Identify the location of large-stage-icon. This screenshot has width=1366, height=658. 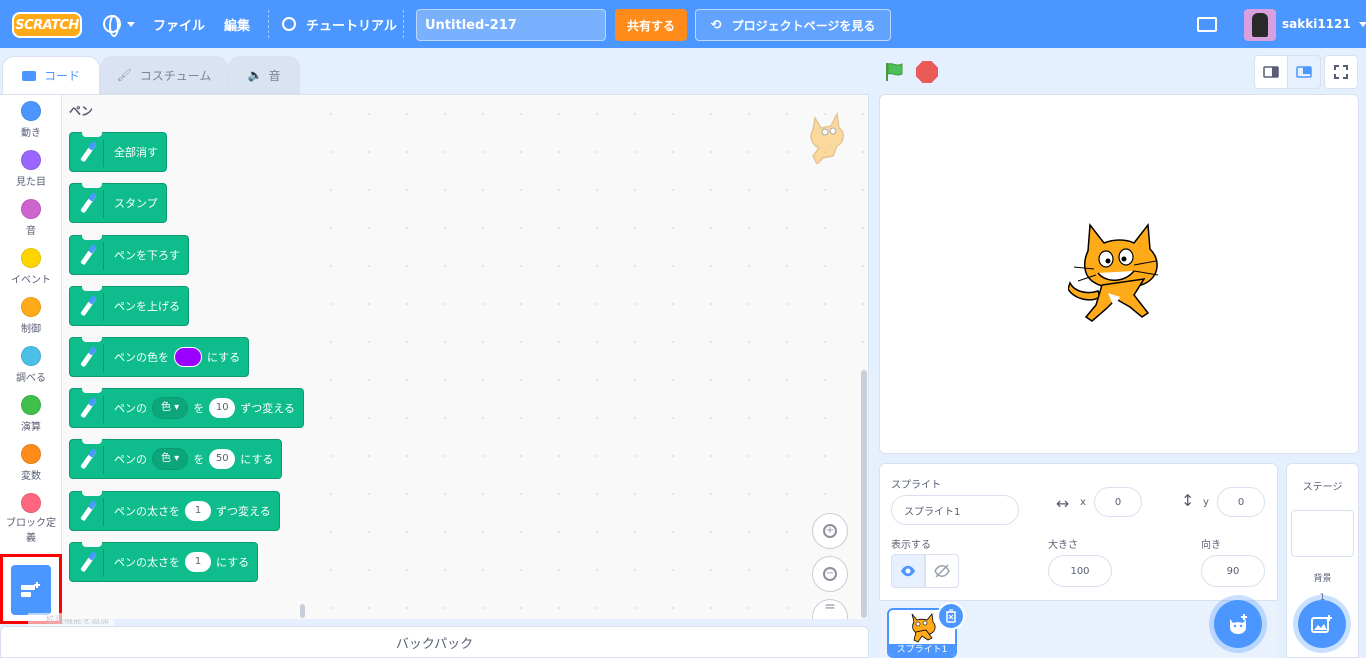
(1304, 72).